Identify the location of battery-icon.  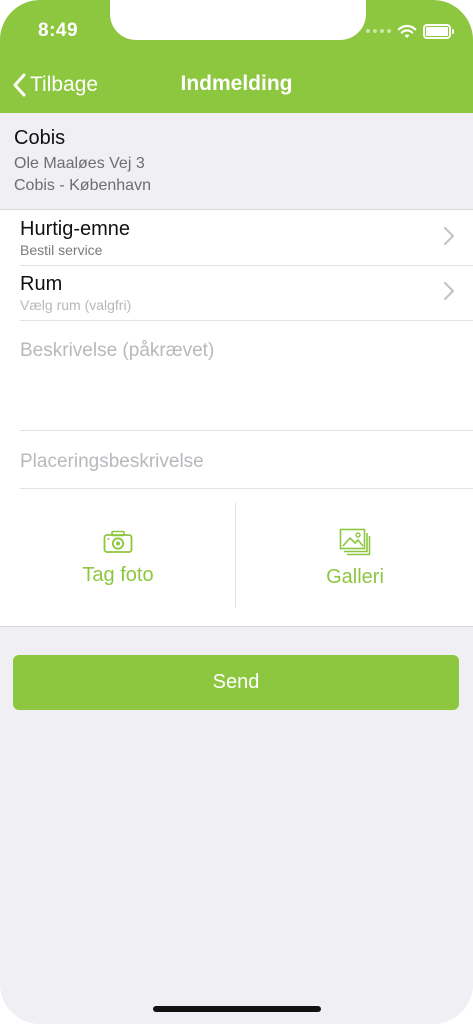
(438, 31).